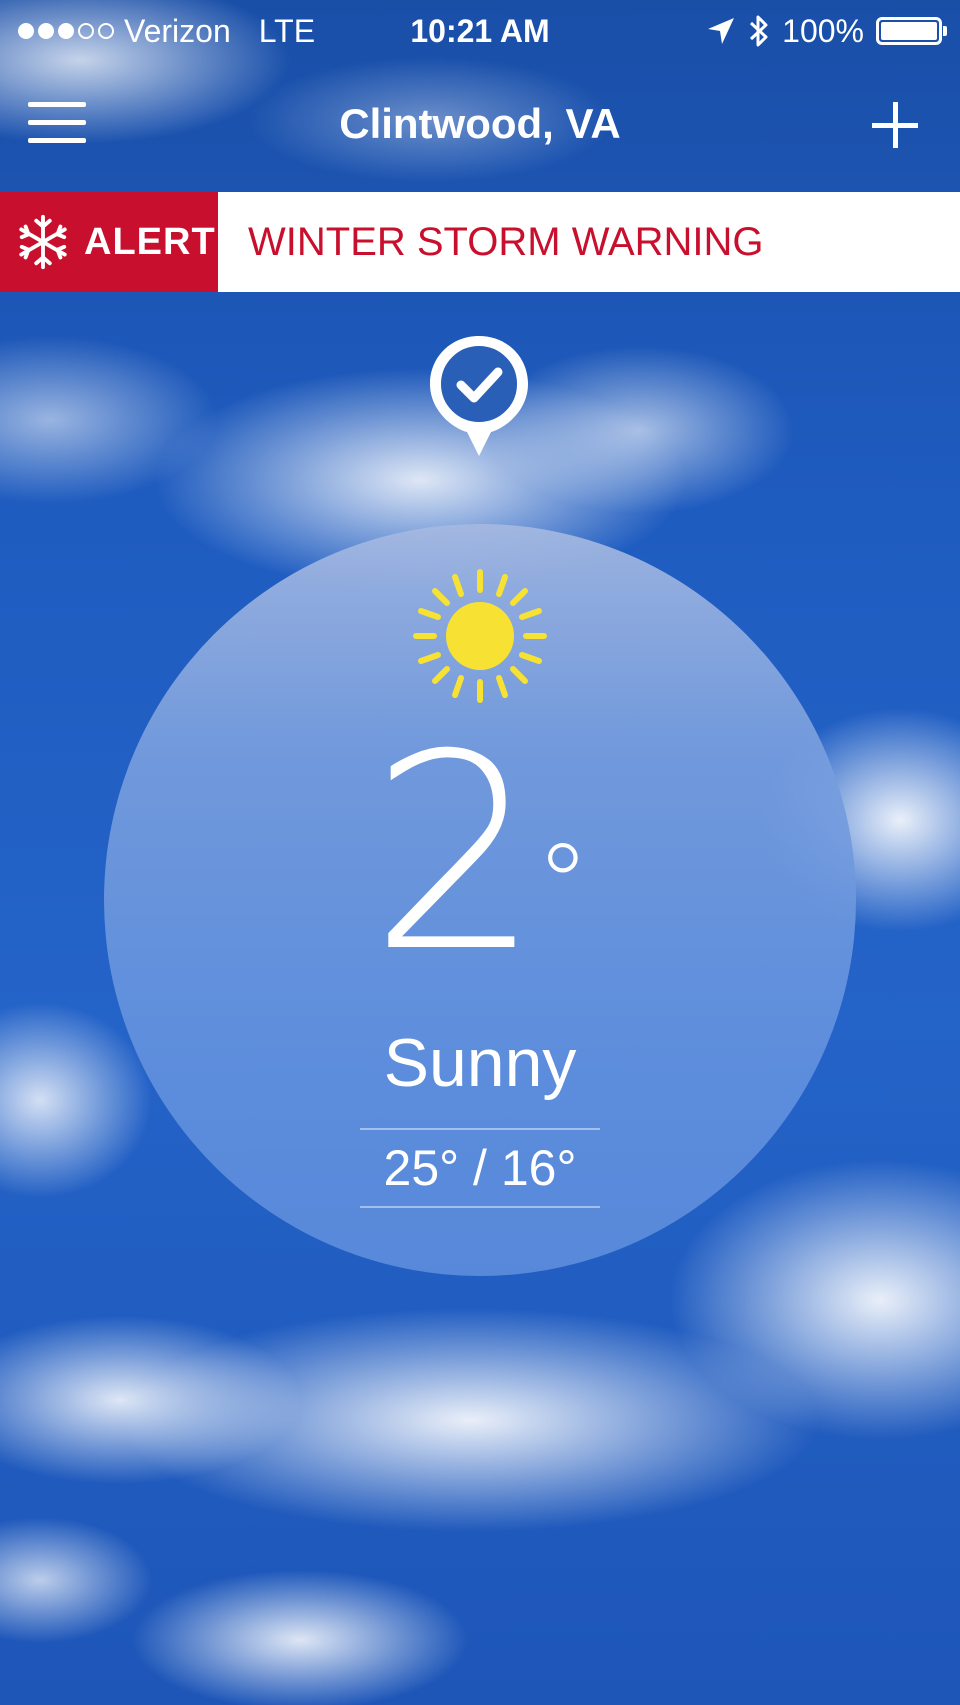 Image resolution: width=960 pixels, height=1705 pixels. Describe the element at coordinates (150, 241) in the screenshot. I see `alert-tag-label: ALERT` at that location.